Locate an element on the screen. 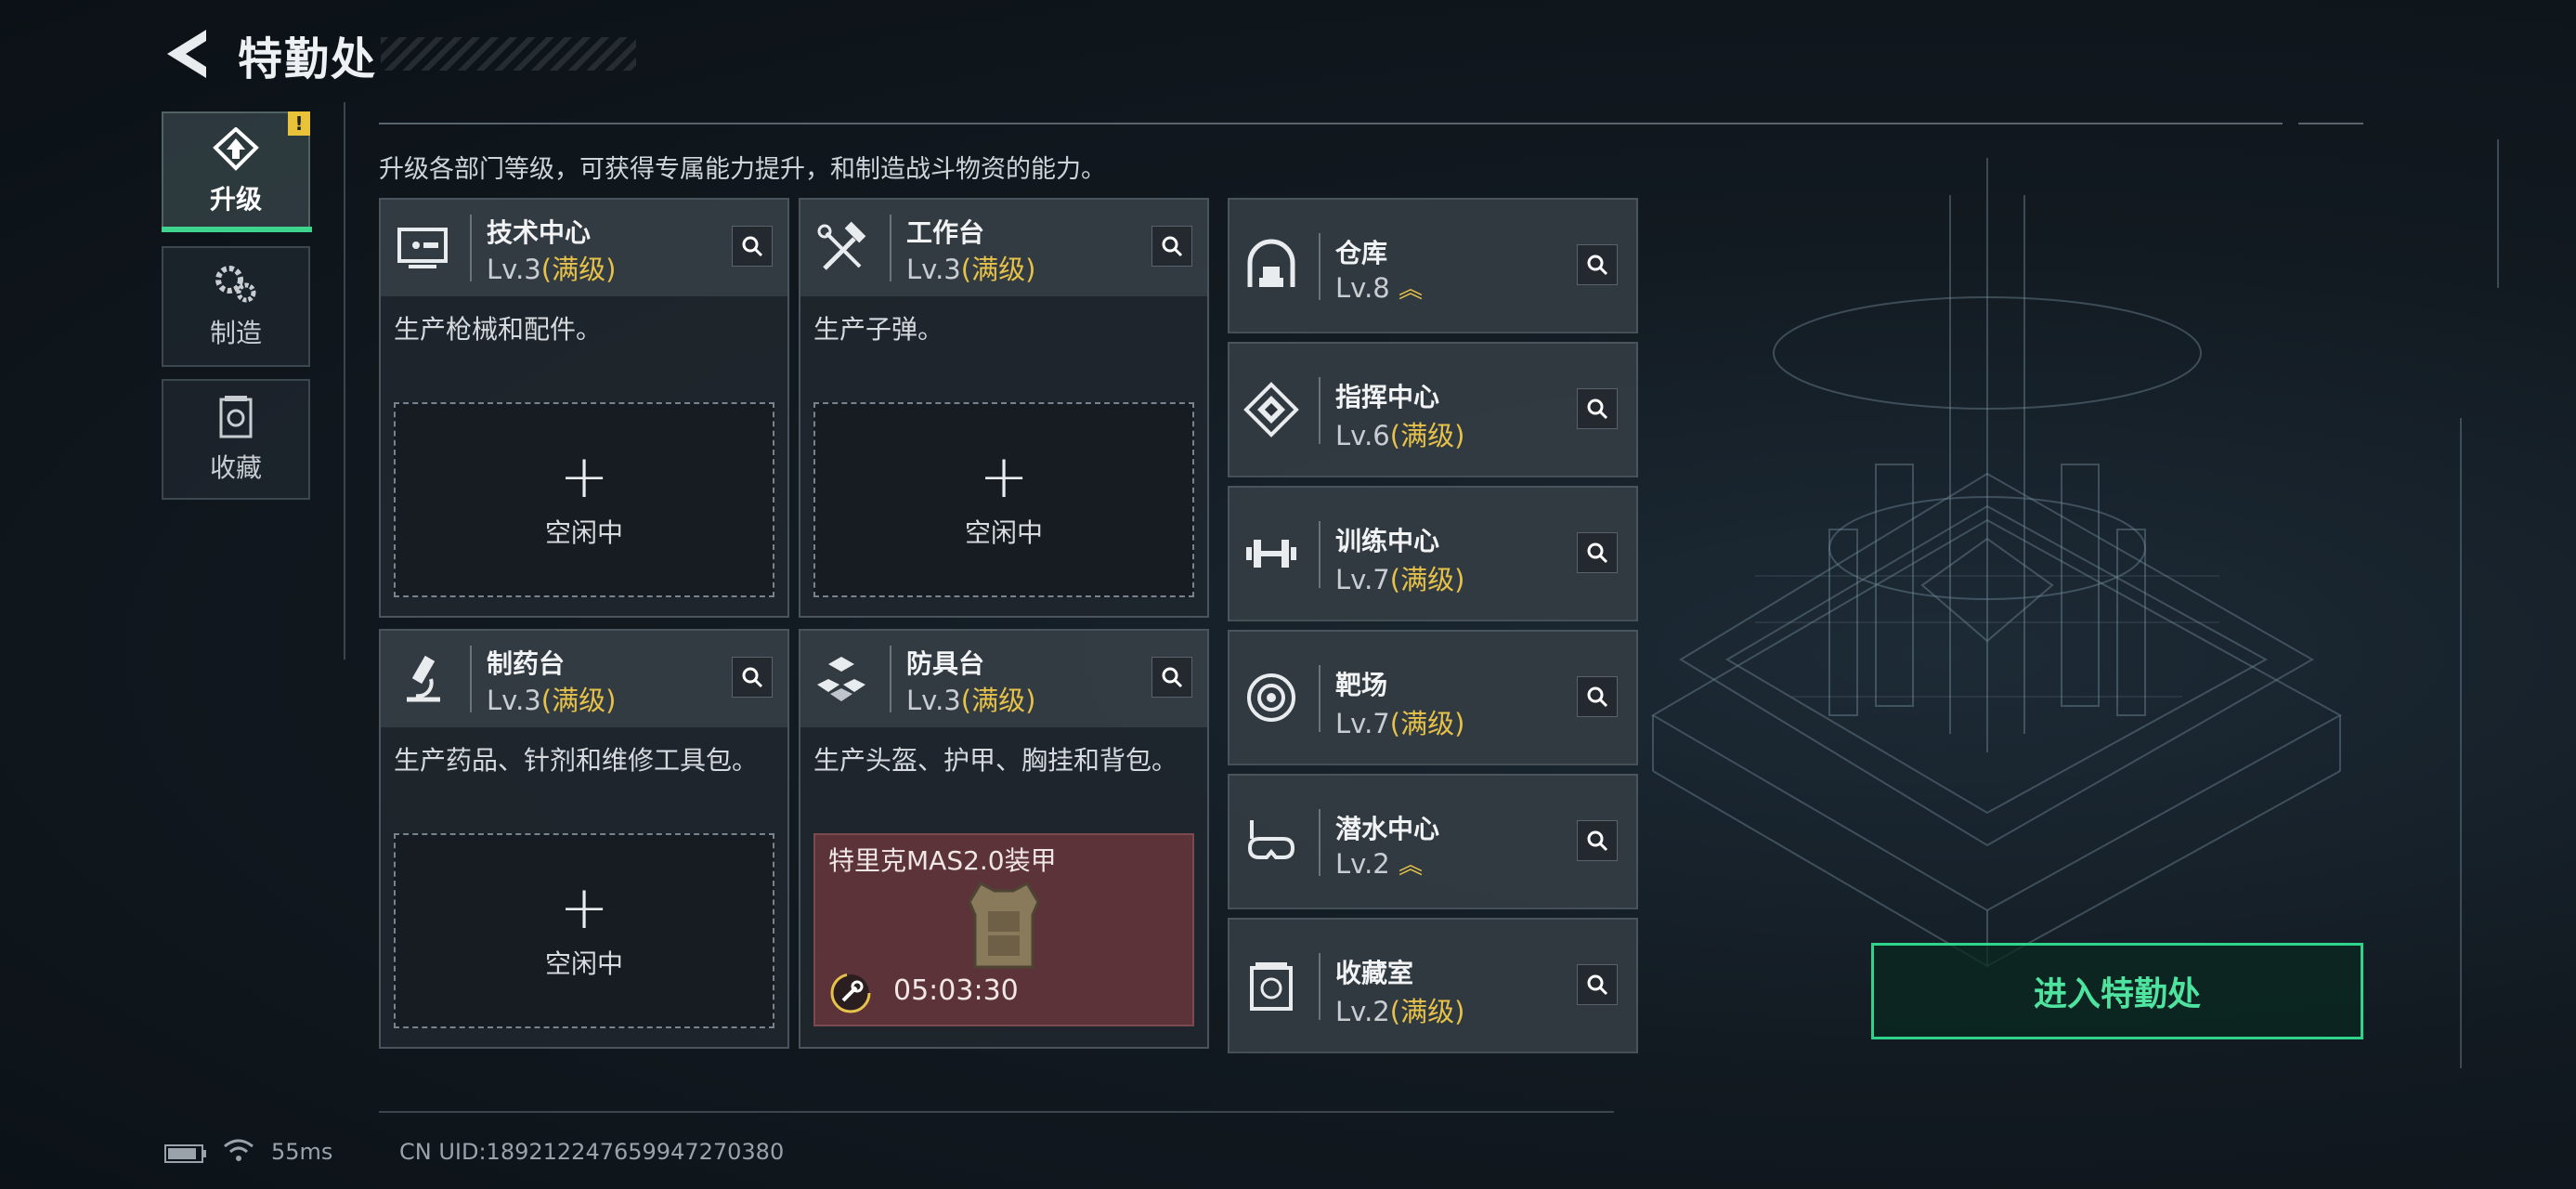 Image resolution: width=2576 pixels, height=1189 pixels. row-title: 指挥中心 is located at coordinates (1387, 397).